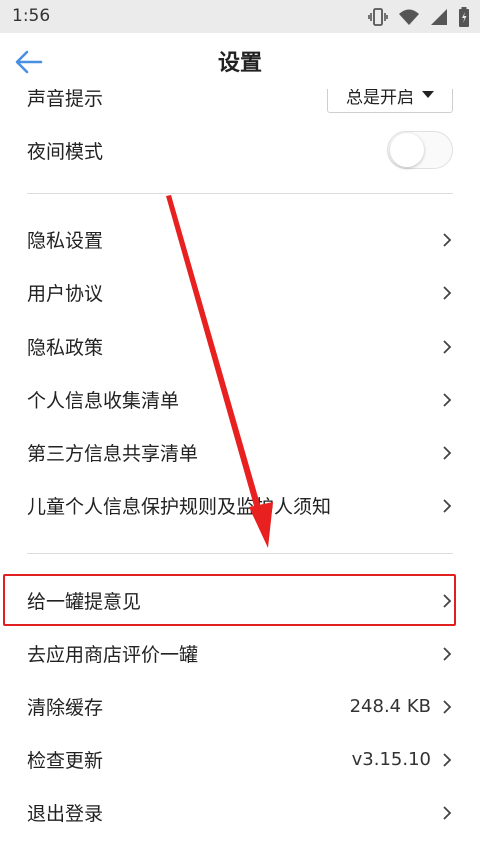 This screenshot has height=853, width=480. I want to click on status-icons, so click(419, 17).